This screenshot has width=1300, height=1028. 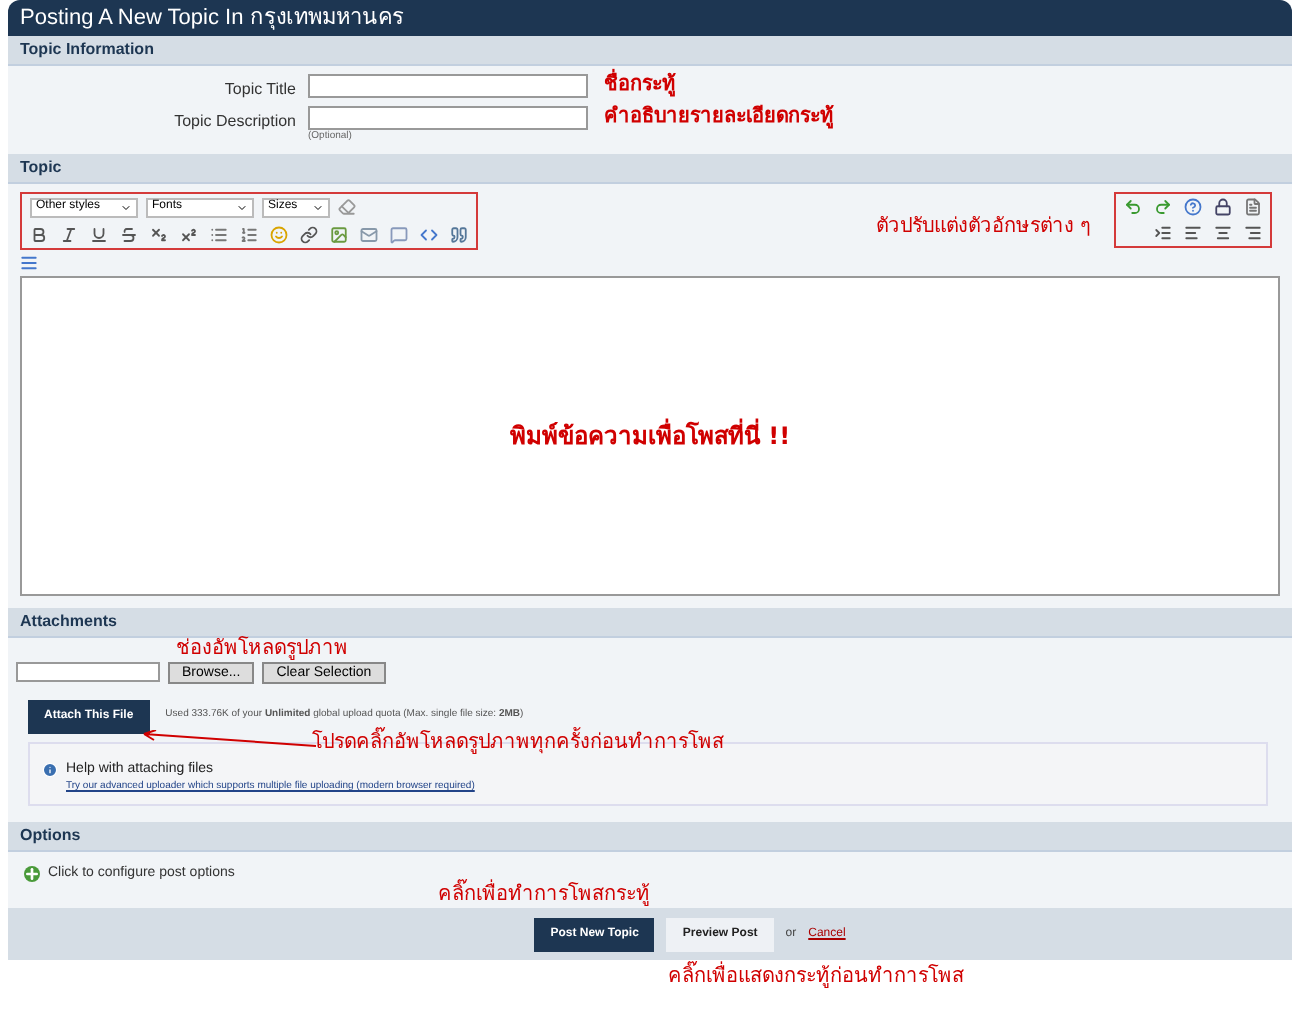 I want to click on italic-icon, so click(x=69, y=234).